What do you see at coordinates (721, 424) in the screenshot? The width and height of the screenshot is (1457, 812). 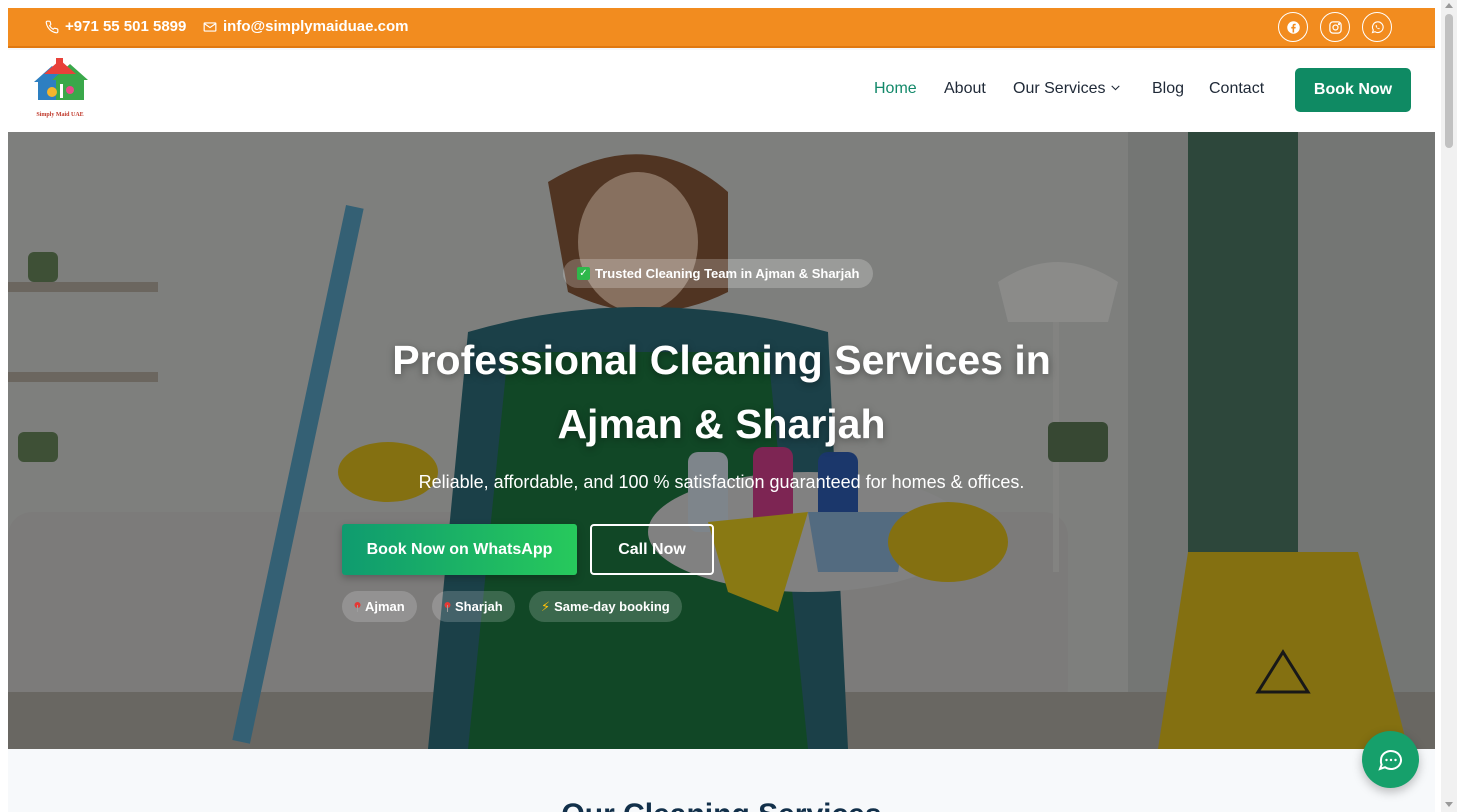 I see `hero-title-line-2: Ajman & Sharjah` at bounding box center [721, 424].